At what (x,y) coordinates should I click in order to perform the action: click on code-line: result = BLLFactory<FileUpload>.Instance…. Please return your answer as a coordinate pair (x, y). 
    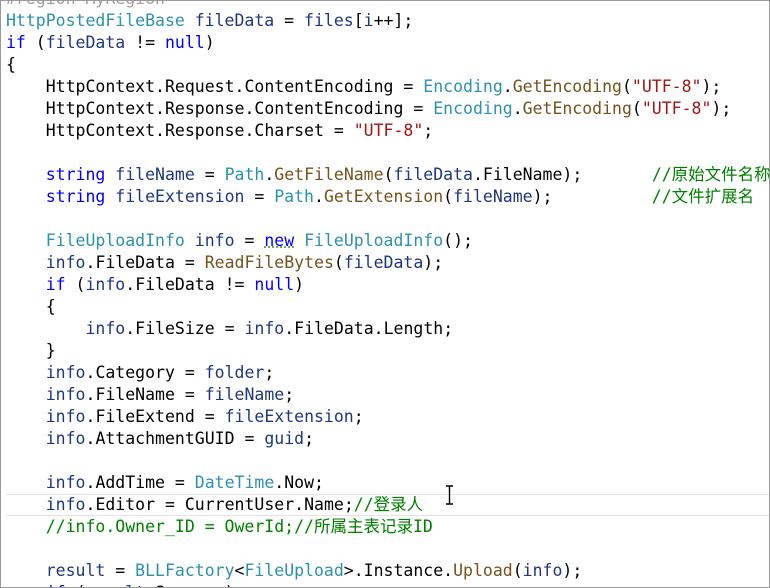
    Looking at the image, I should click on (387, 571).